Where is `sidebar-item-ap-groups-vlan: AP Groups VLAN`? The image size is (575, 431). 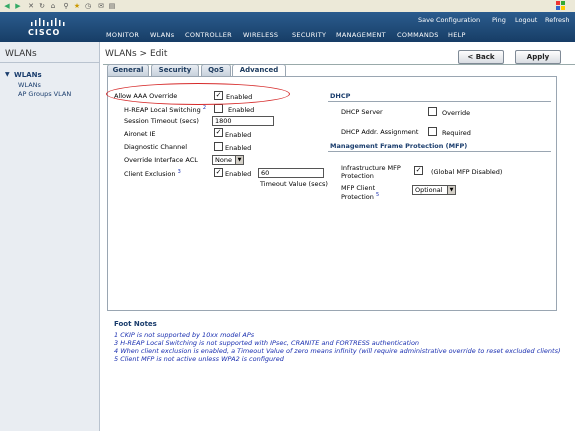
sidebar-item-ap-groups-vlan: AP Groups VLAN is located at coordinates (44, 94).